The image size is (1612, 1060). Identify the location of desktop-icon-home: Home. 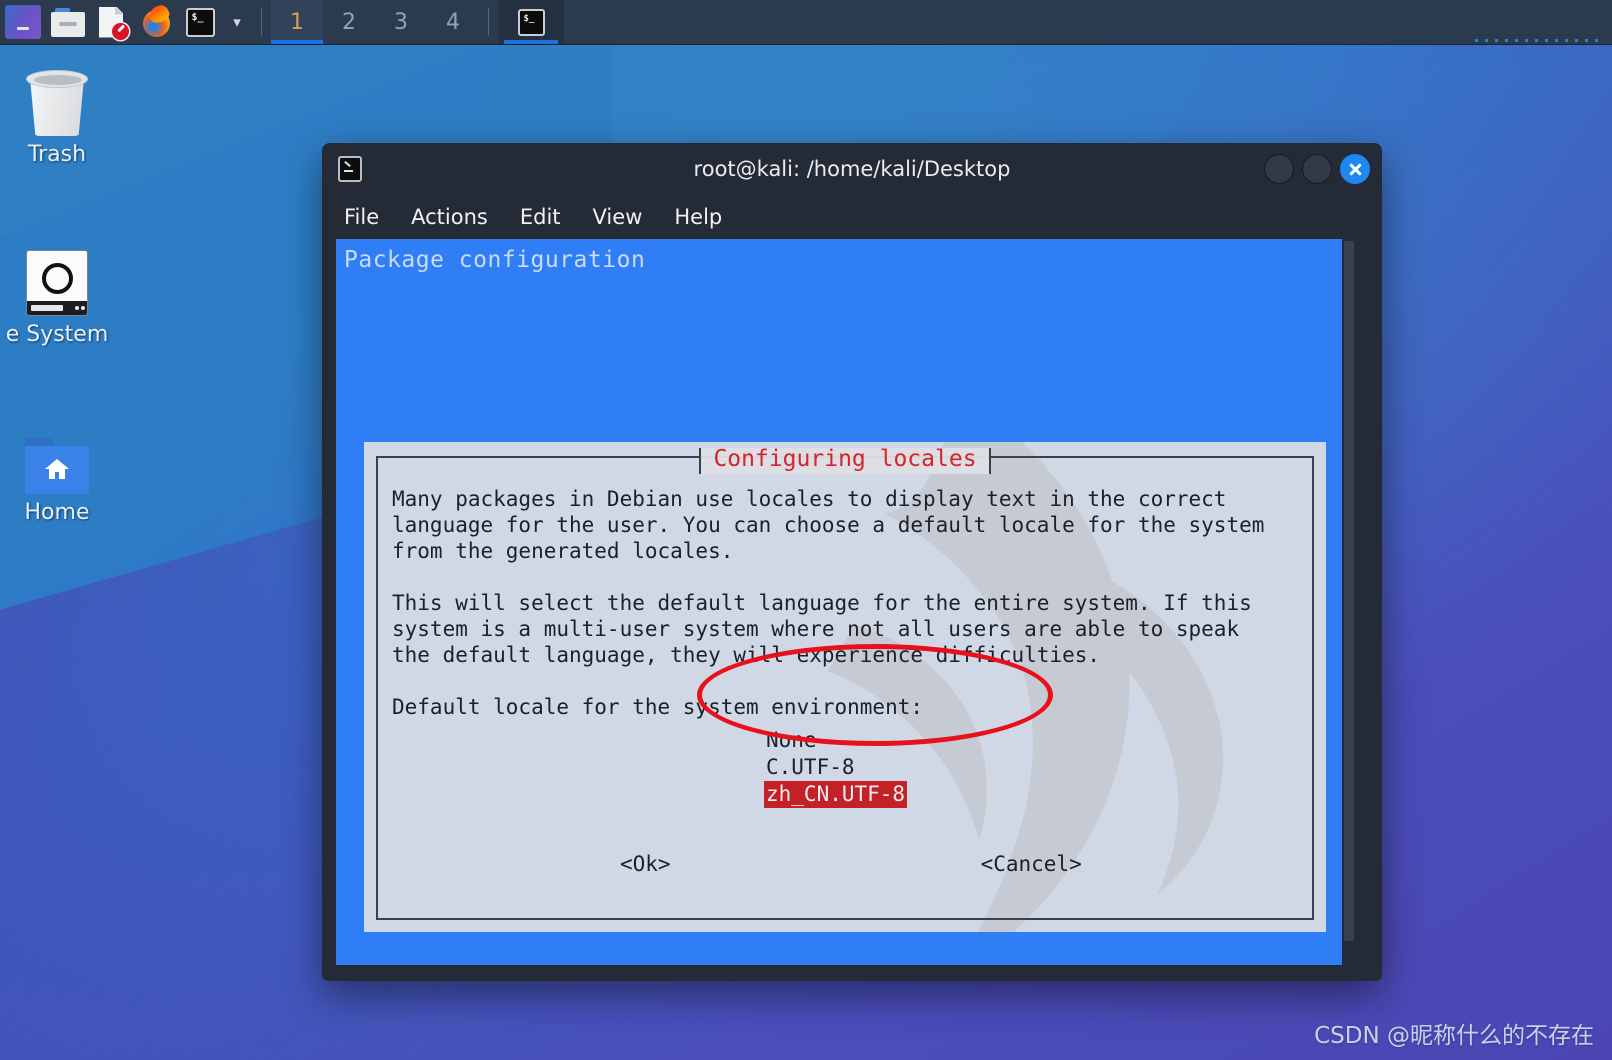
(66, 481).